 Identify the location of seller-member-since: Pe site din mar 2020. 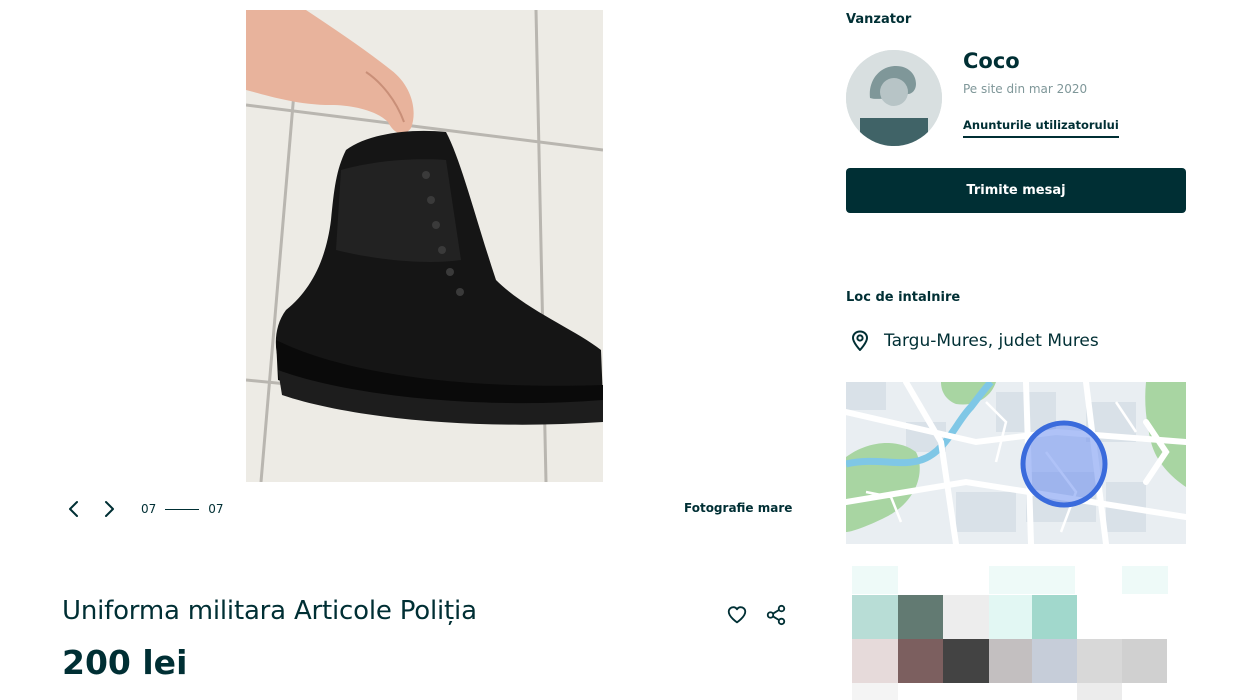
(1025, 89).